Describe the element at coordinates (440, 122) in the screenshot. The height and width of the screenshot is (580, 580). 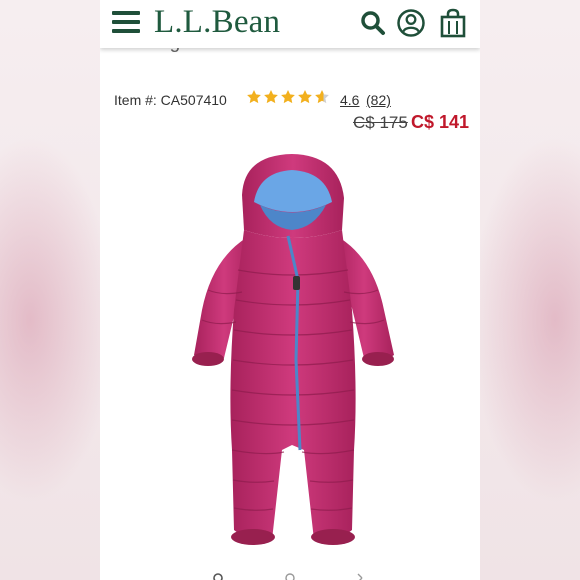
I see `sale-price: C$ 141` at that location.